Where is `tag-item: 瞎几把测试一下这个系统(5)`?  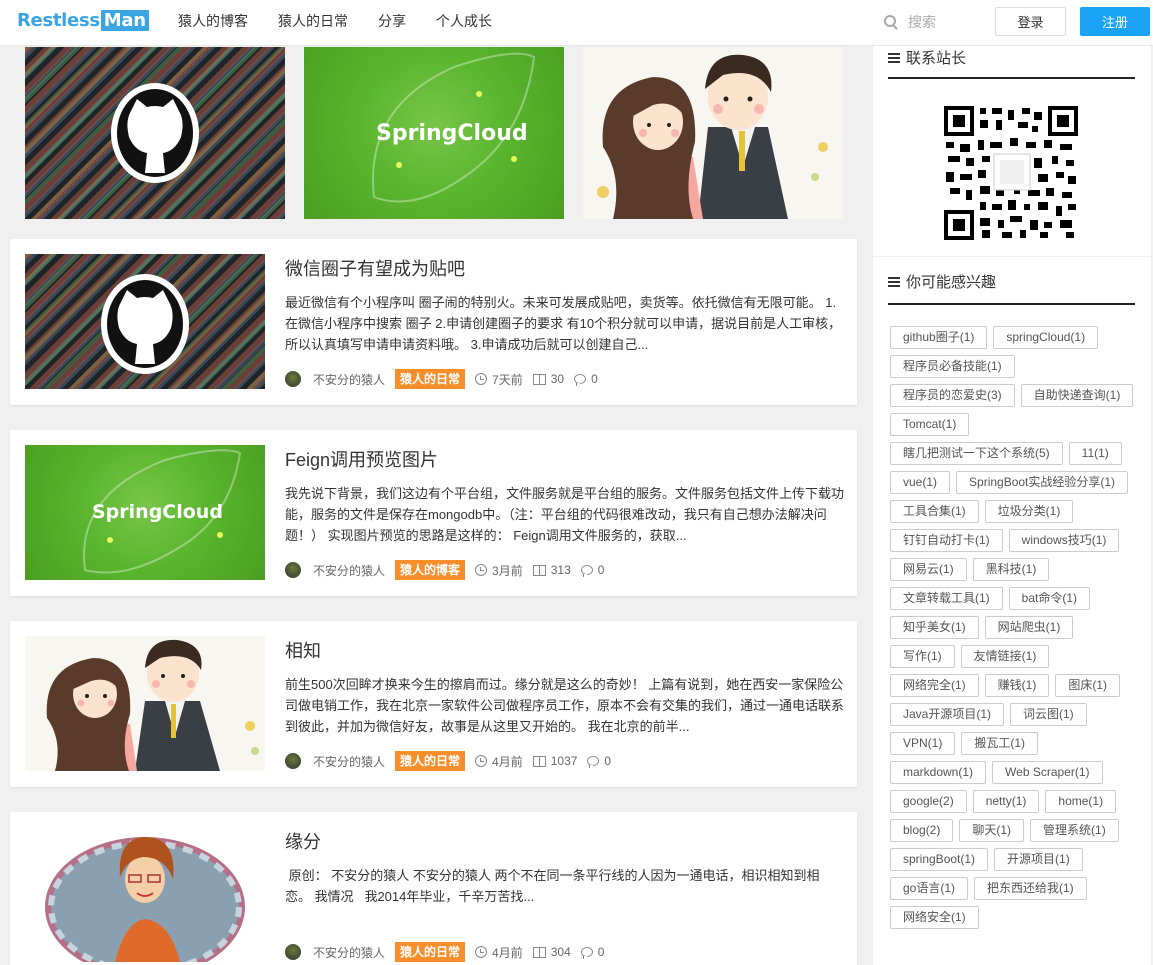 tag-item: 瞎几把测试一下这个系统(5) is located at coordinates (976, 453).